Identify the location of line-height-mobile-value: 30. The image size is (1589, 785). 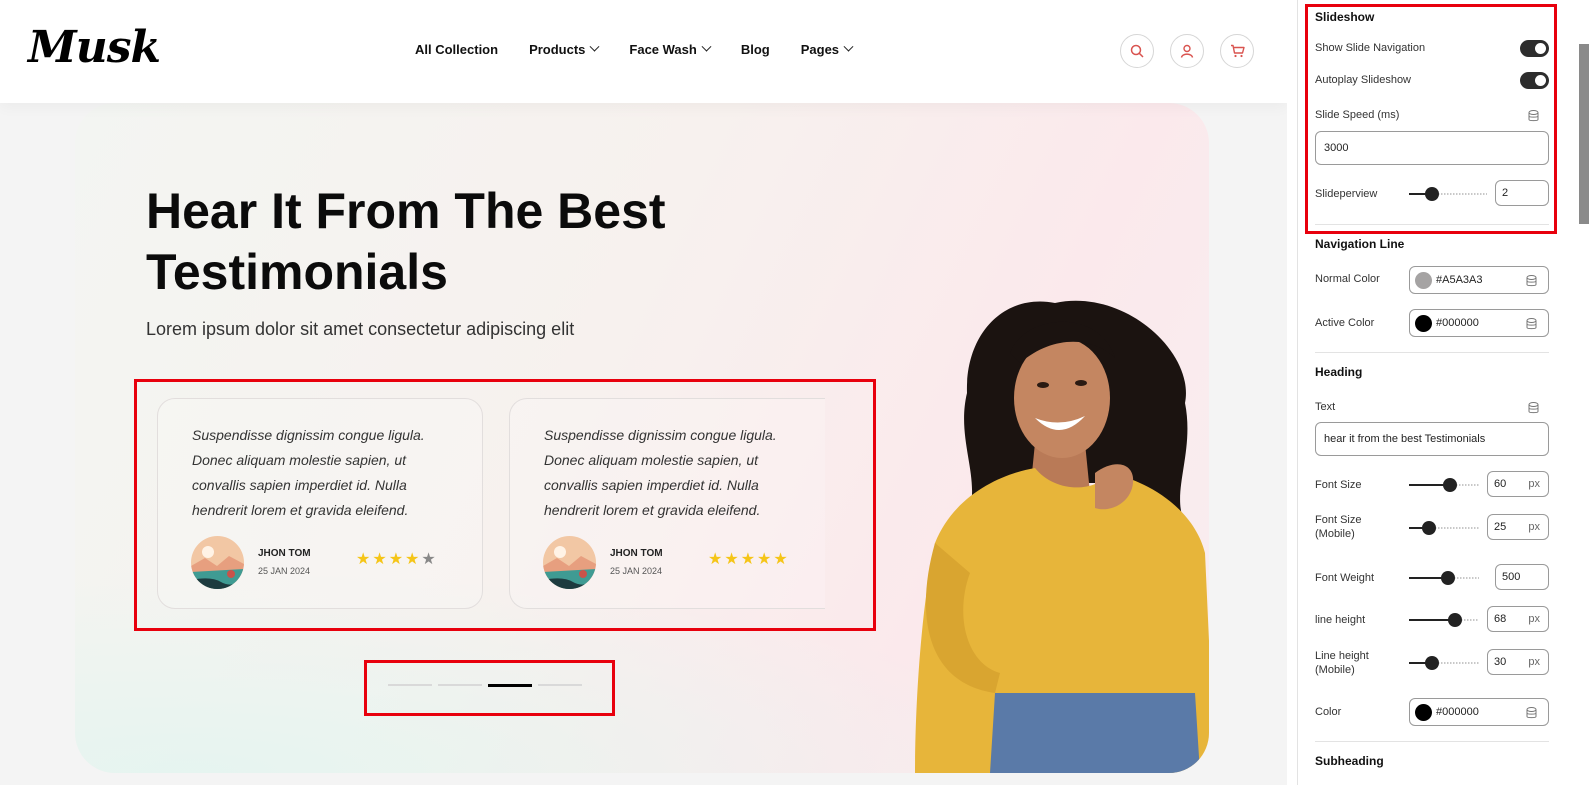
(1500, 662).